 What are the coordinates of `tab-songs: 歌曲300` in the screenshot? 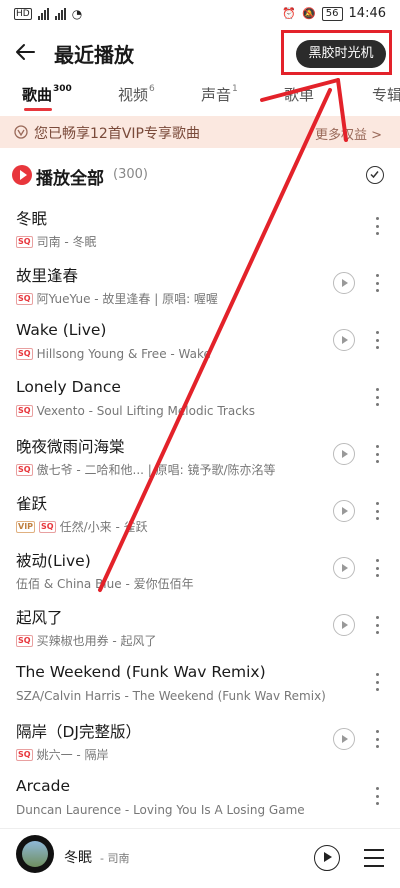 It's located at (47, 94).